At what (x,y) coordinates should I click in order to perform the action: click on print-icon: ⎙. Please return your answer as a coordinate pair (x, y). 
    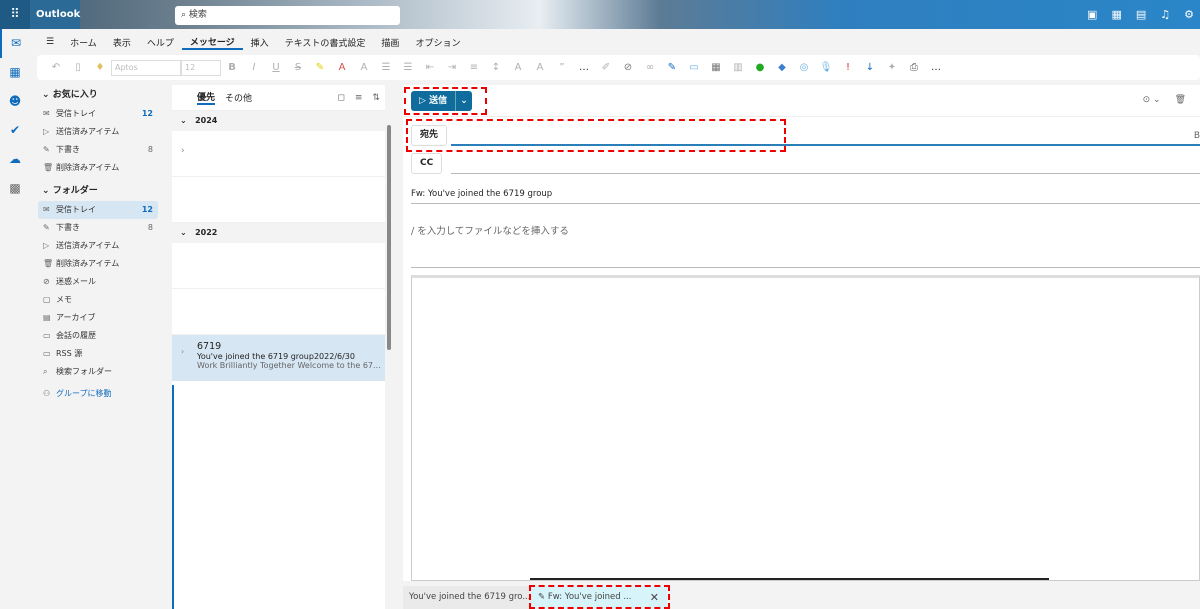
    Looking at the image, I should click on (914, 67).